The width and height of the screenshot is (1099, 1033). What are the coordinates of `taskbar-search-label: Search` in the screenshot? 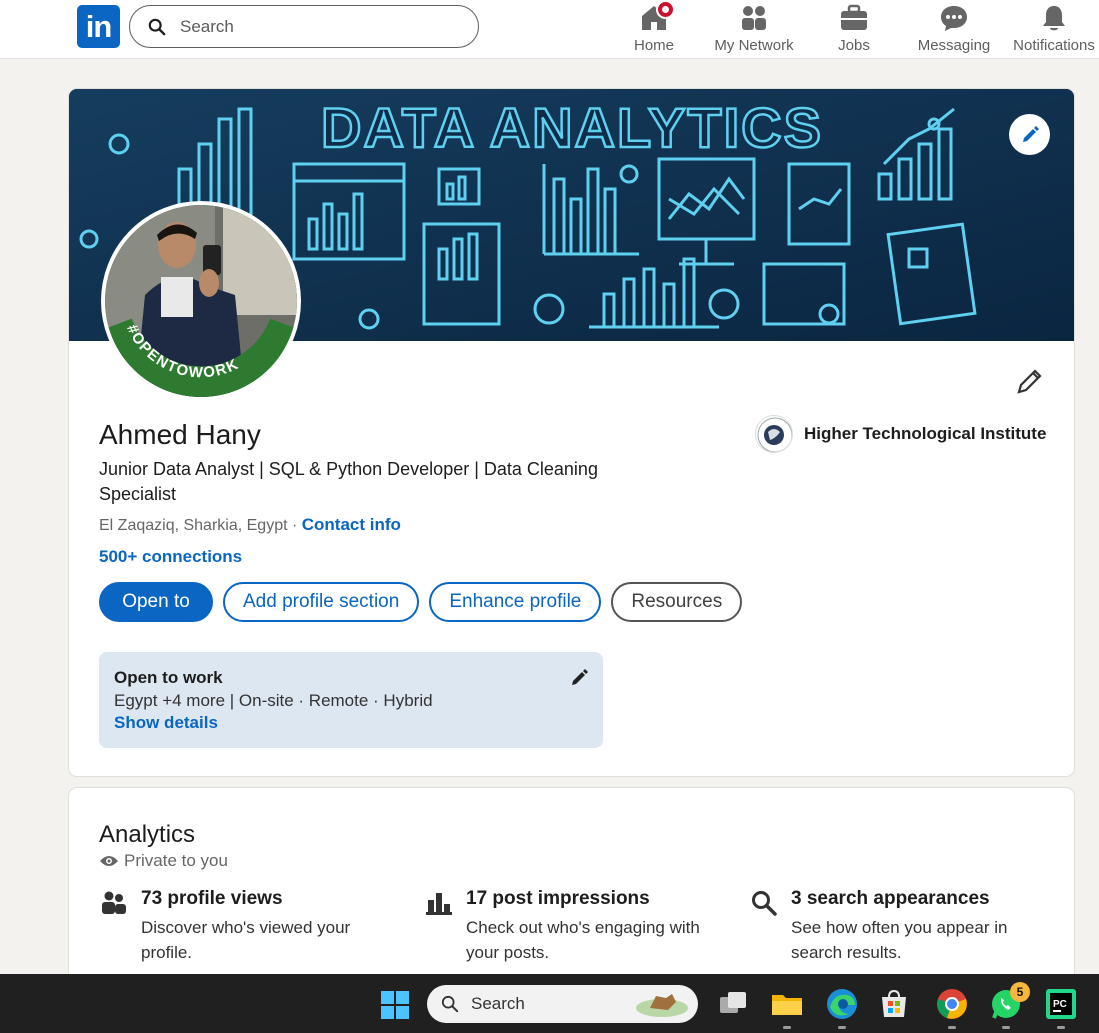 It's located at (498, 1003).